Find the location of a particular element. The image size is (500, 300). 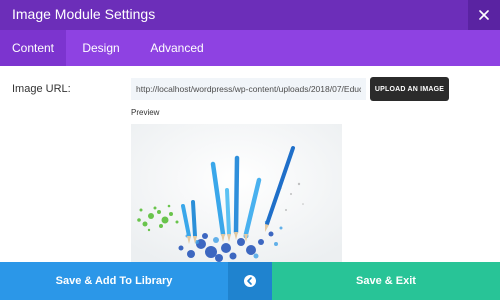

modal-header: Image Module Settings is located at coordinates (250, 15).